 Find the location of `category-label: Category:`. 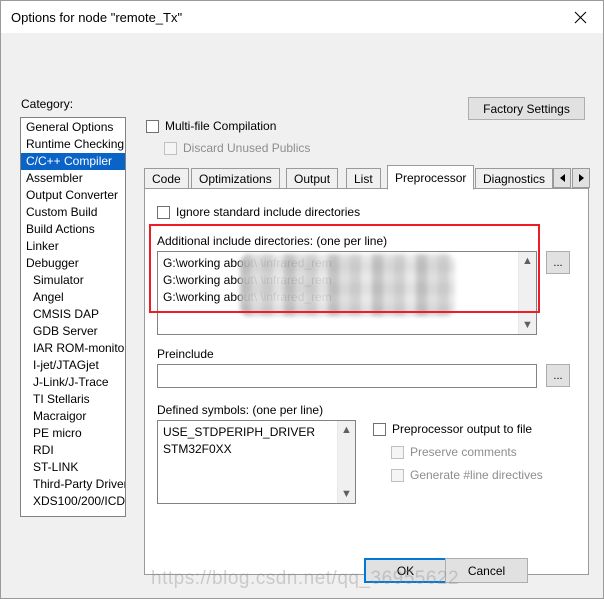

category-label: Category: is located at coordinates (47, 104).